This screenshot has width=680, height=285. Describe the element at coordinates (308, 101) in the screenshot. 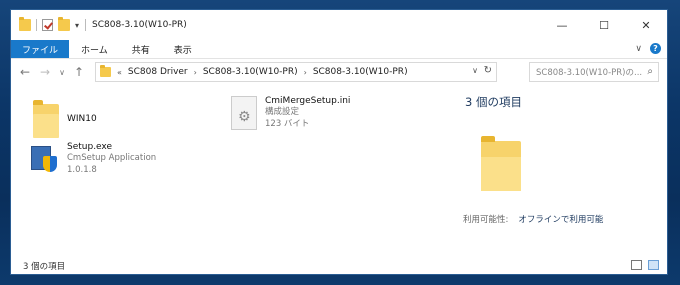

I see `item-name: CmiMergeSetup.ini` at that location.